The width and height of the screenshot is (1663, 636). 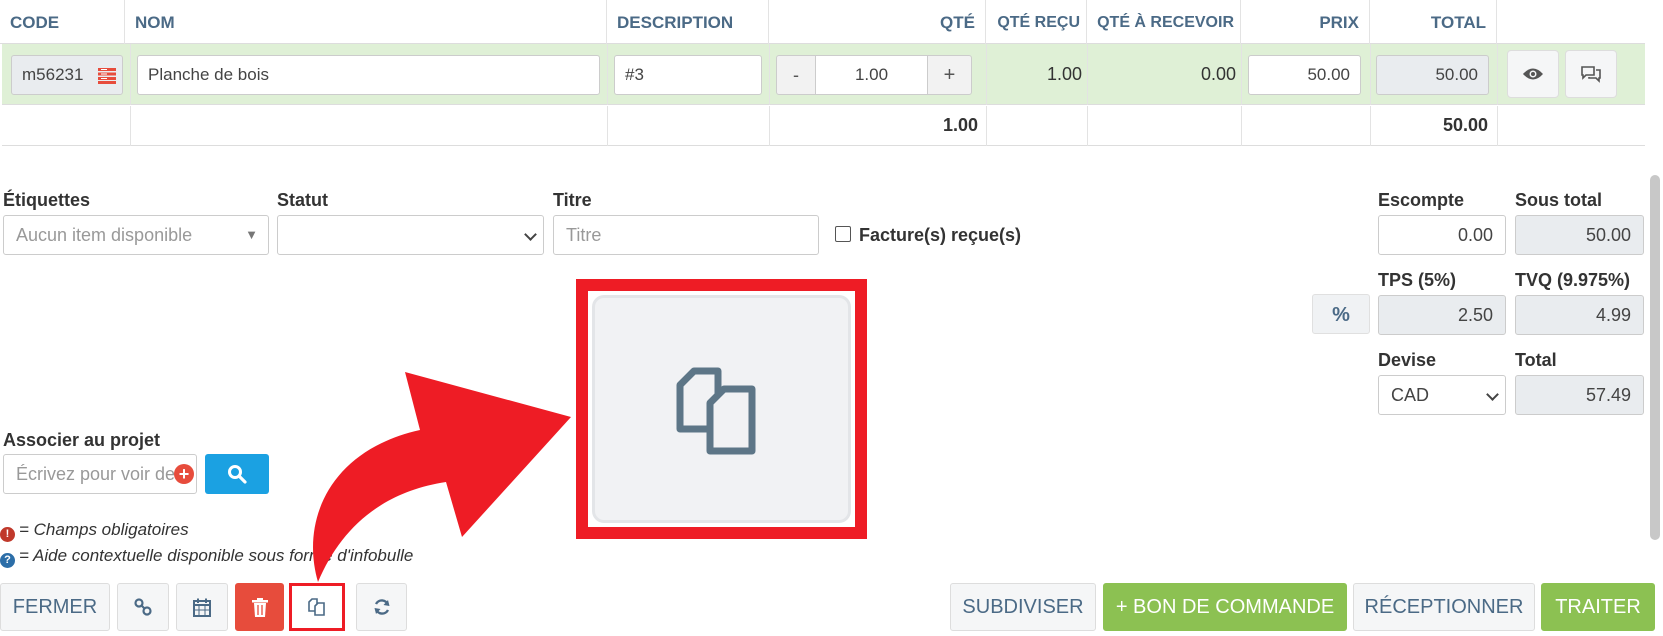 I want to click on callout-arrow, so click(x=442, y=477).